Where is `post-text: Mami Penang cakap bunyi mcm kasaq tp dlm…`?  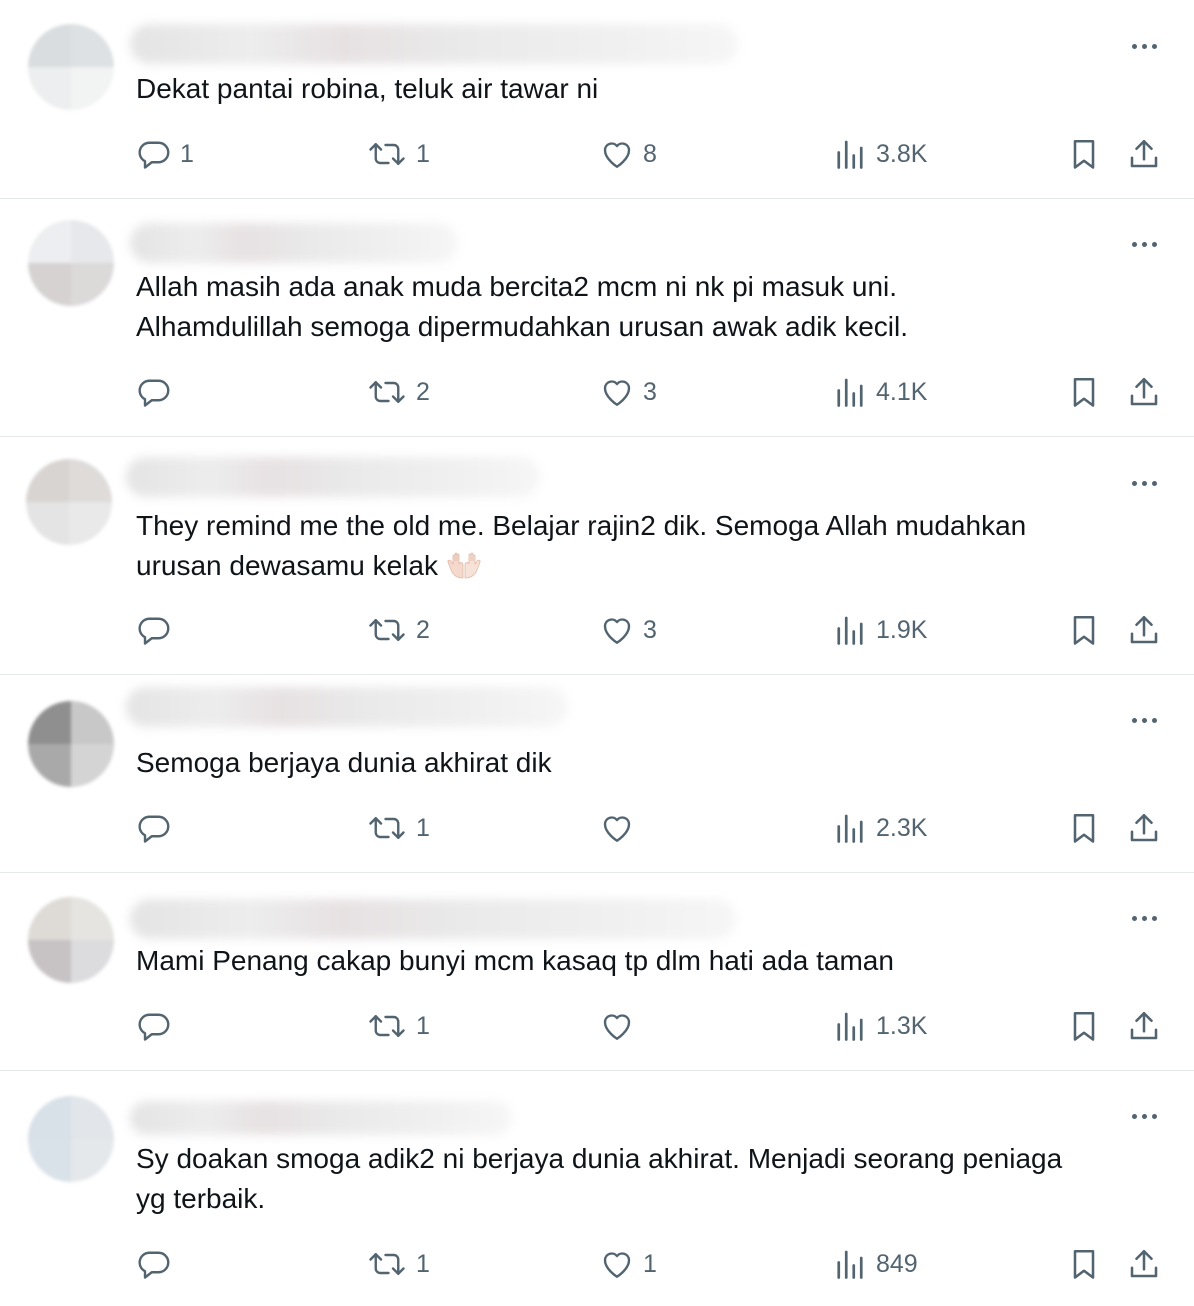 post-text: Mami Penang cakap bunyi mcm kasaq tp dlm… is located at coordinates (515, 960).